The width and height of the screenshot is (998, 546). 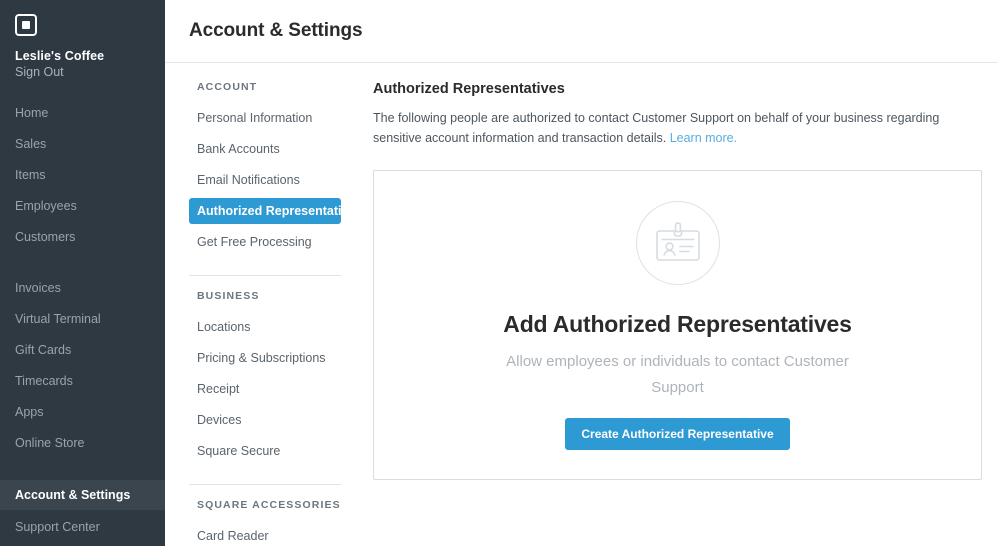 I want to click on subnav-heading-business: BUSINESS, so click(x=228, y=296).